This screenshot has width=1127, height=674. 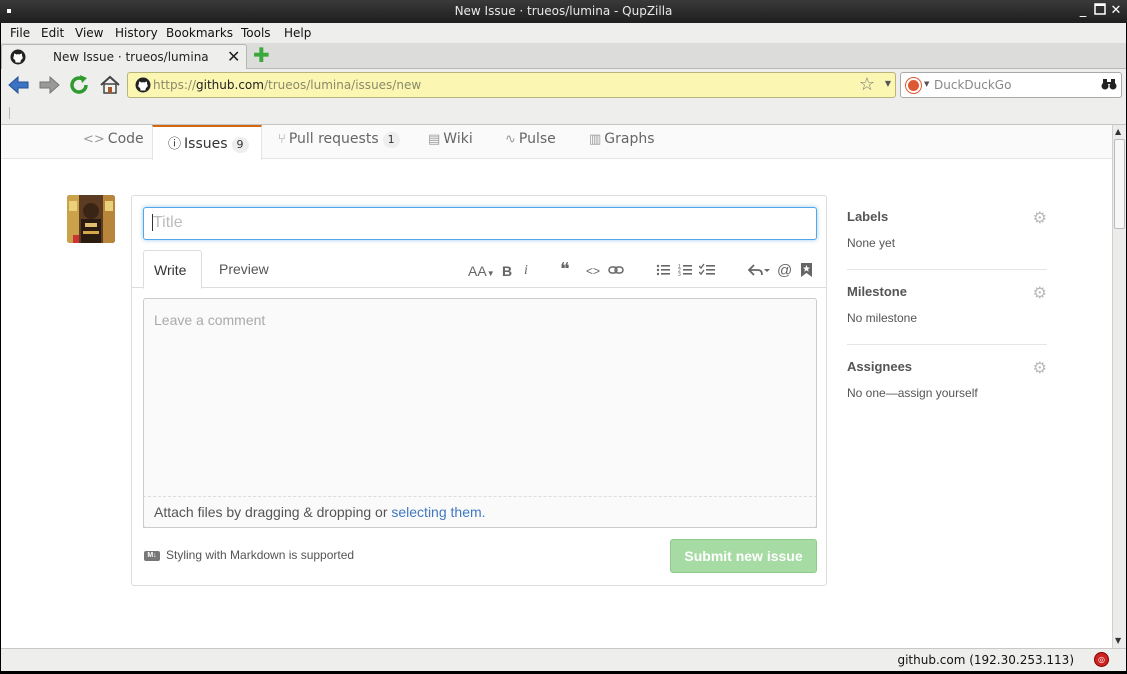 What do you see at coordinates (91, 219) in the screenshot?
I see `avatar` at bounding box center [91, 219].